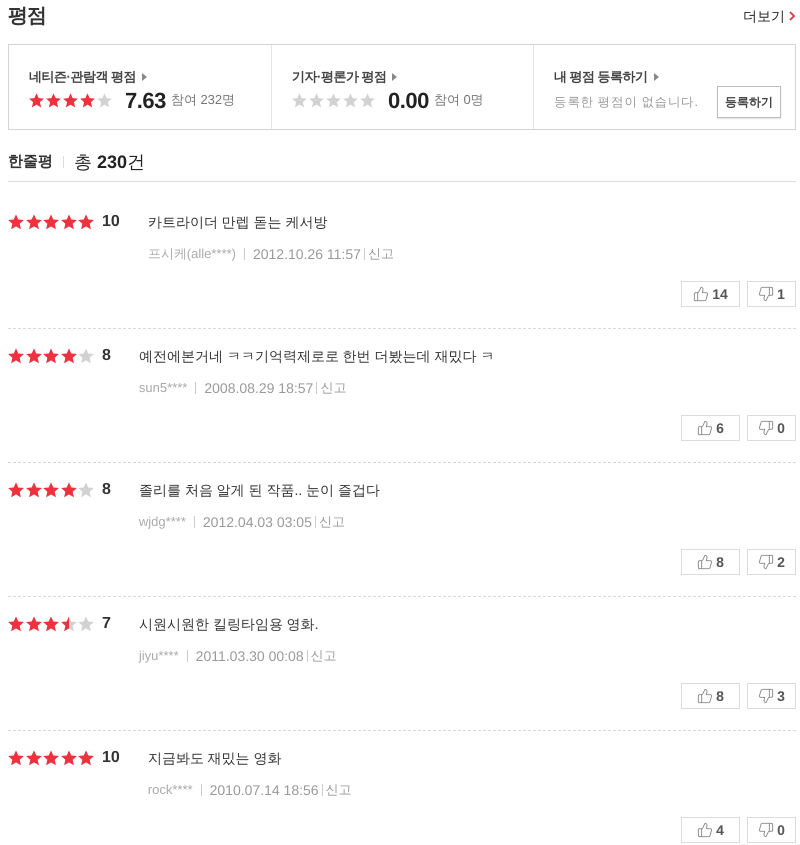 The height and width of the screenshot is (845, 800). What do you see at coordinates (601, 77) in the screenshot?
I see `my-rating-label: 내 평점 등록하기` at bounding box center [601, 77].